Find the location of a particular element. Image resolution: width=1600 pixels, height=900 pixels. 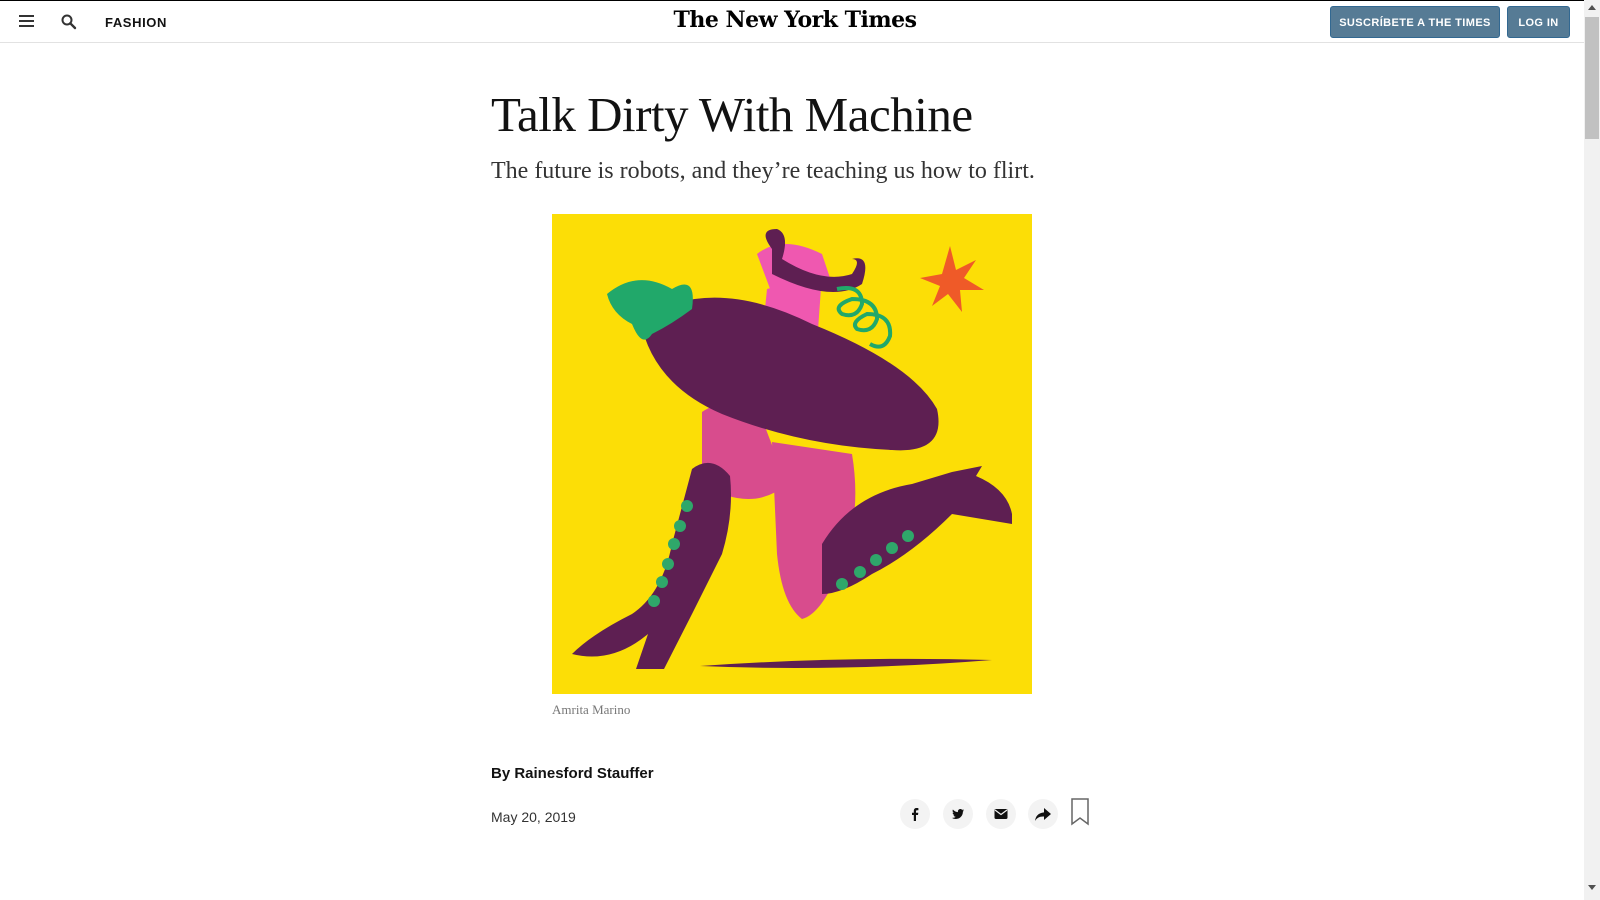

more-share-button is located at coordinates (1043, 814).